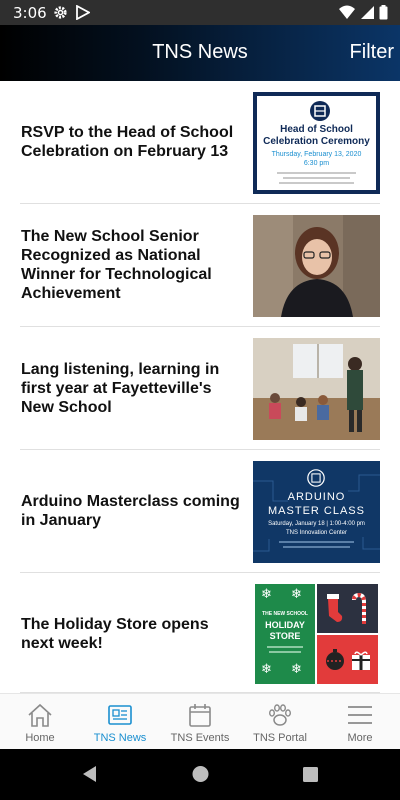 This screenshot has width=400, height=800. Describe the element at coordinates (316, 524) in the screenshot. I see `thumb-date: Saturday, January 18 | 1:00-4:00 pm` at that location.